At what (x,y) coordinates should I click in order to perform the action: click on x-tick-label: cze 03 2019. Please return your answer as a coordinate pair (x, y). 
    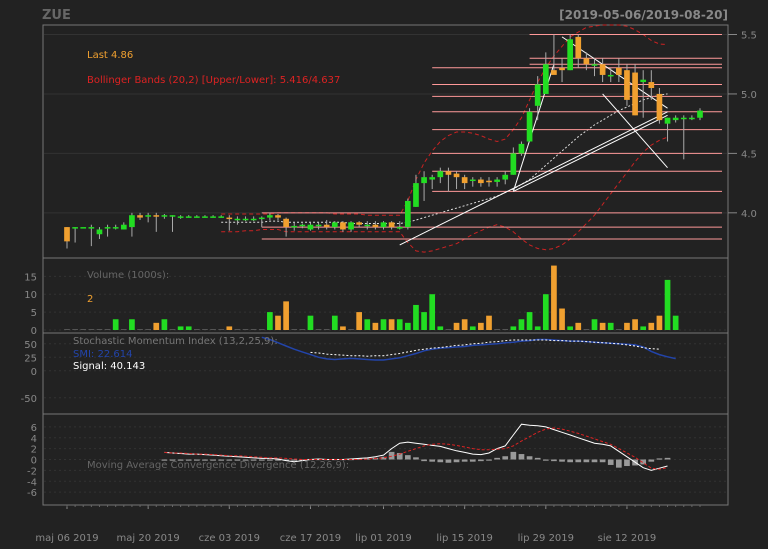
    Looking at the image, I should click on (229, 538).